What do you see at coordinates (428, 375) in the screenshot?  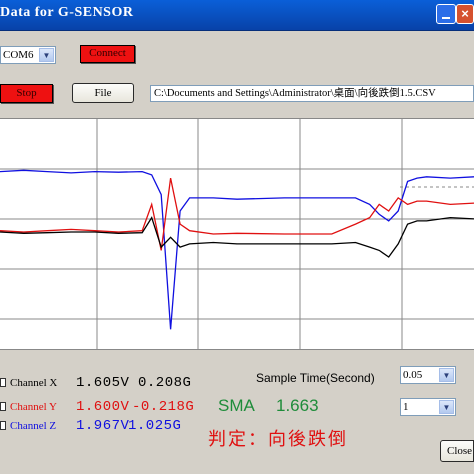 I see `sample-time-select: 0.05 ▼` at bounding box center [428, 375].